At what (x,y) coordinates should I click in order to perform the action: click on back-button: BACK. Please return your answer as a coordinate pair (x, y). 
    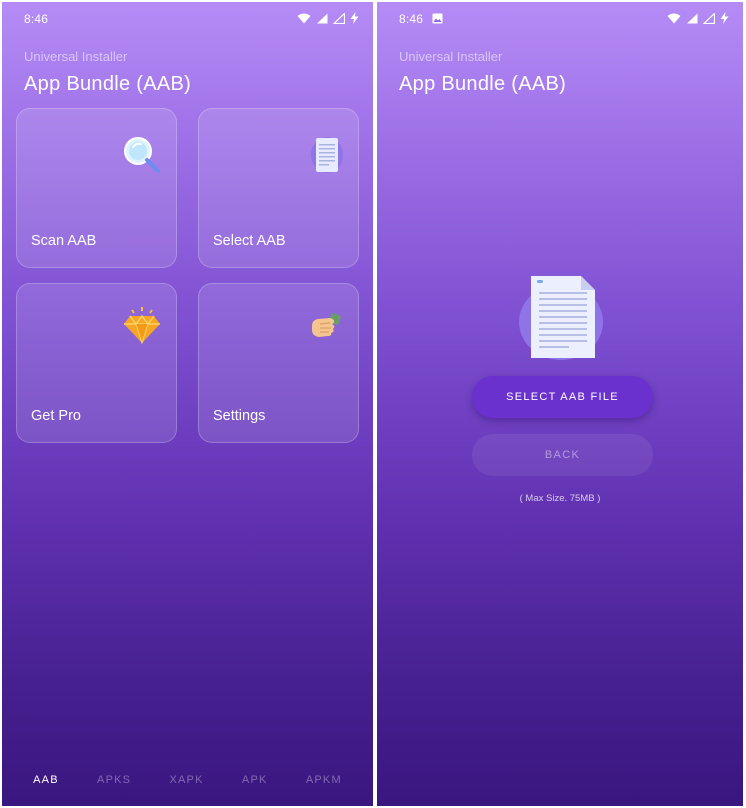
    Looking at the image, I should click on (562, 455).